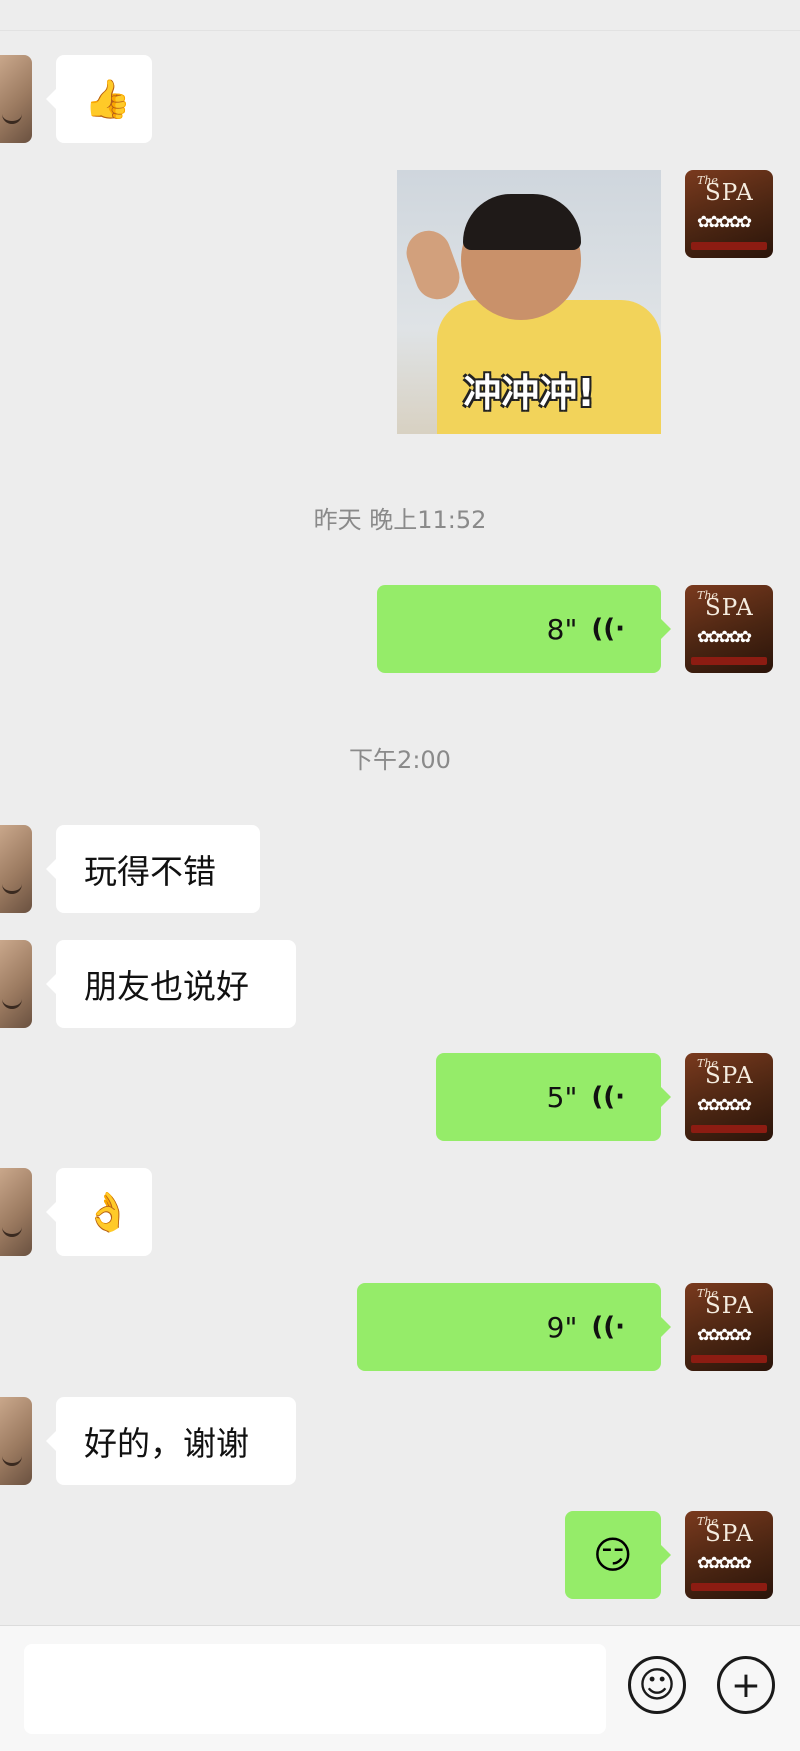 This screenshot has width=800, height=1751. I want to click on received-text-bubble: 玩得不错, so click(153, 869).